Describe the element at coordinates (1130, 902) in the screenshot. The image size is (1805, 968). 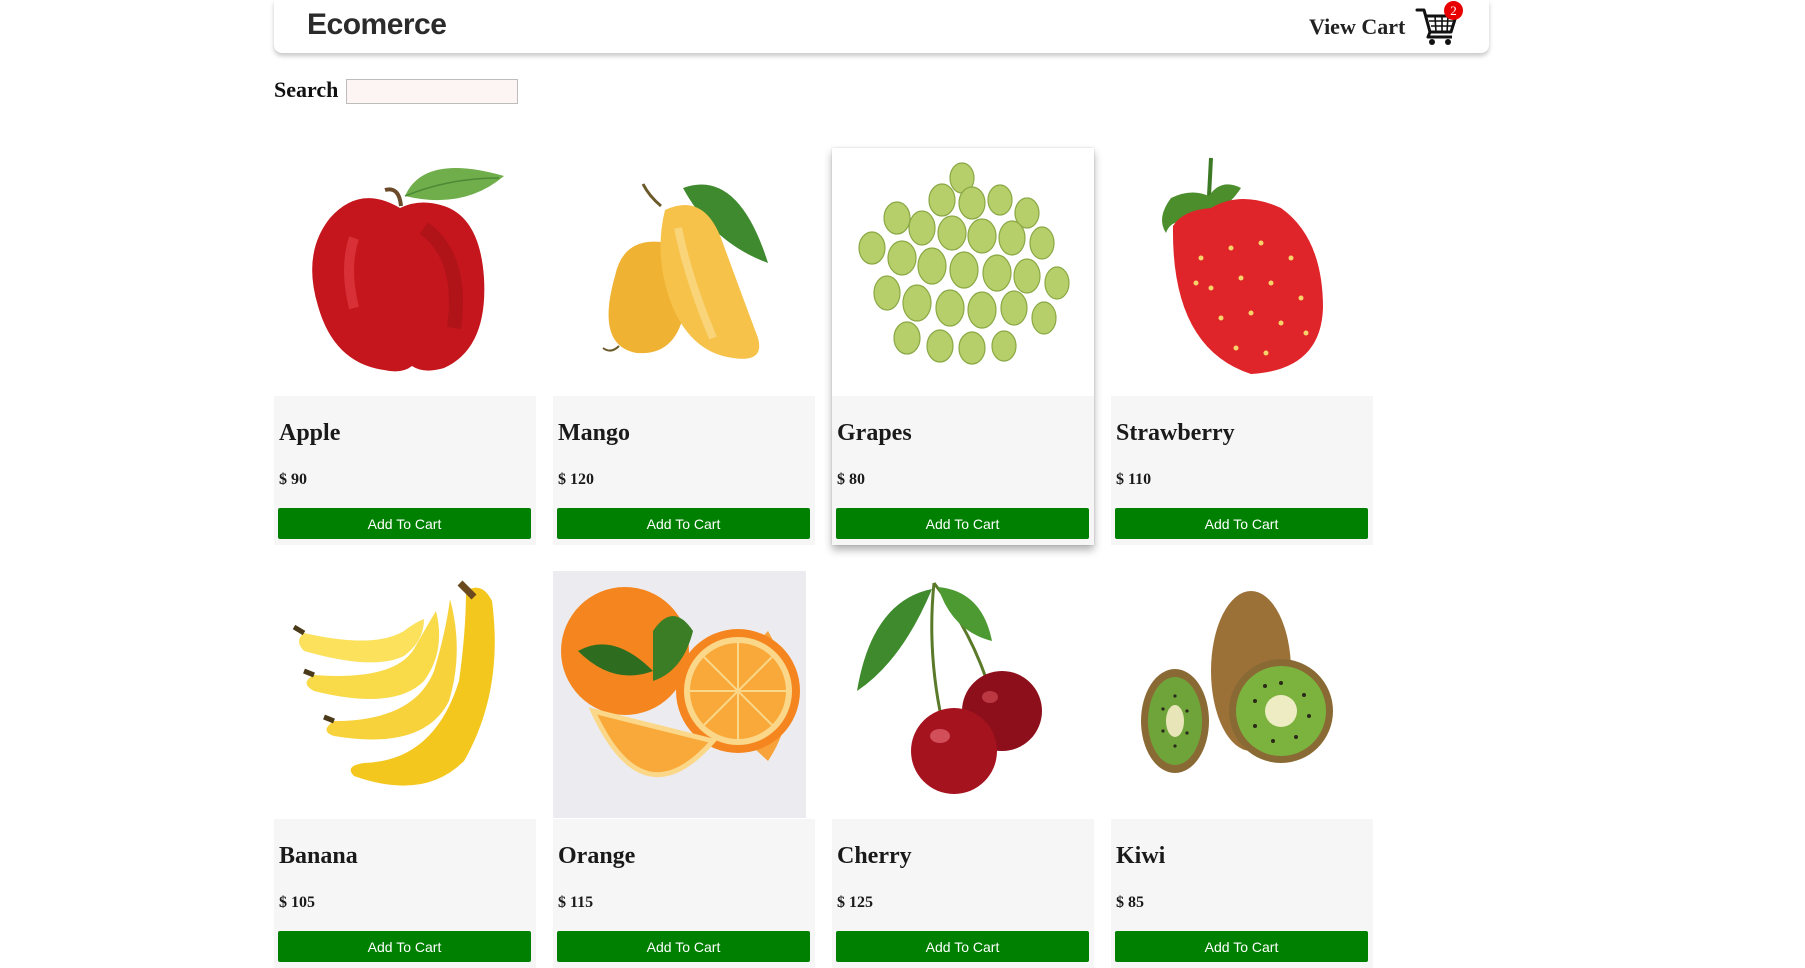
I see `product-price: $ 85` at that location.